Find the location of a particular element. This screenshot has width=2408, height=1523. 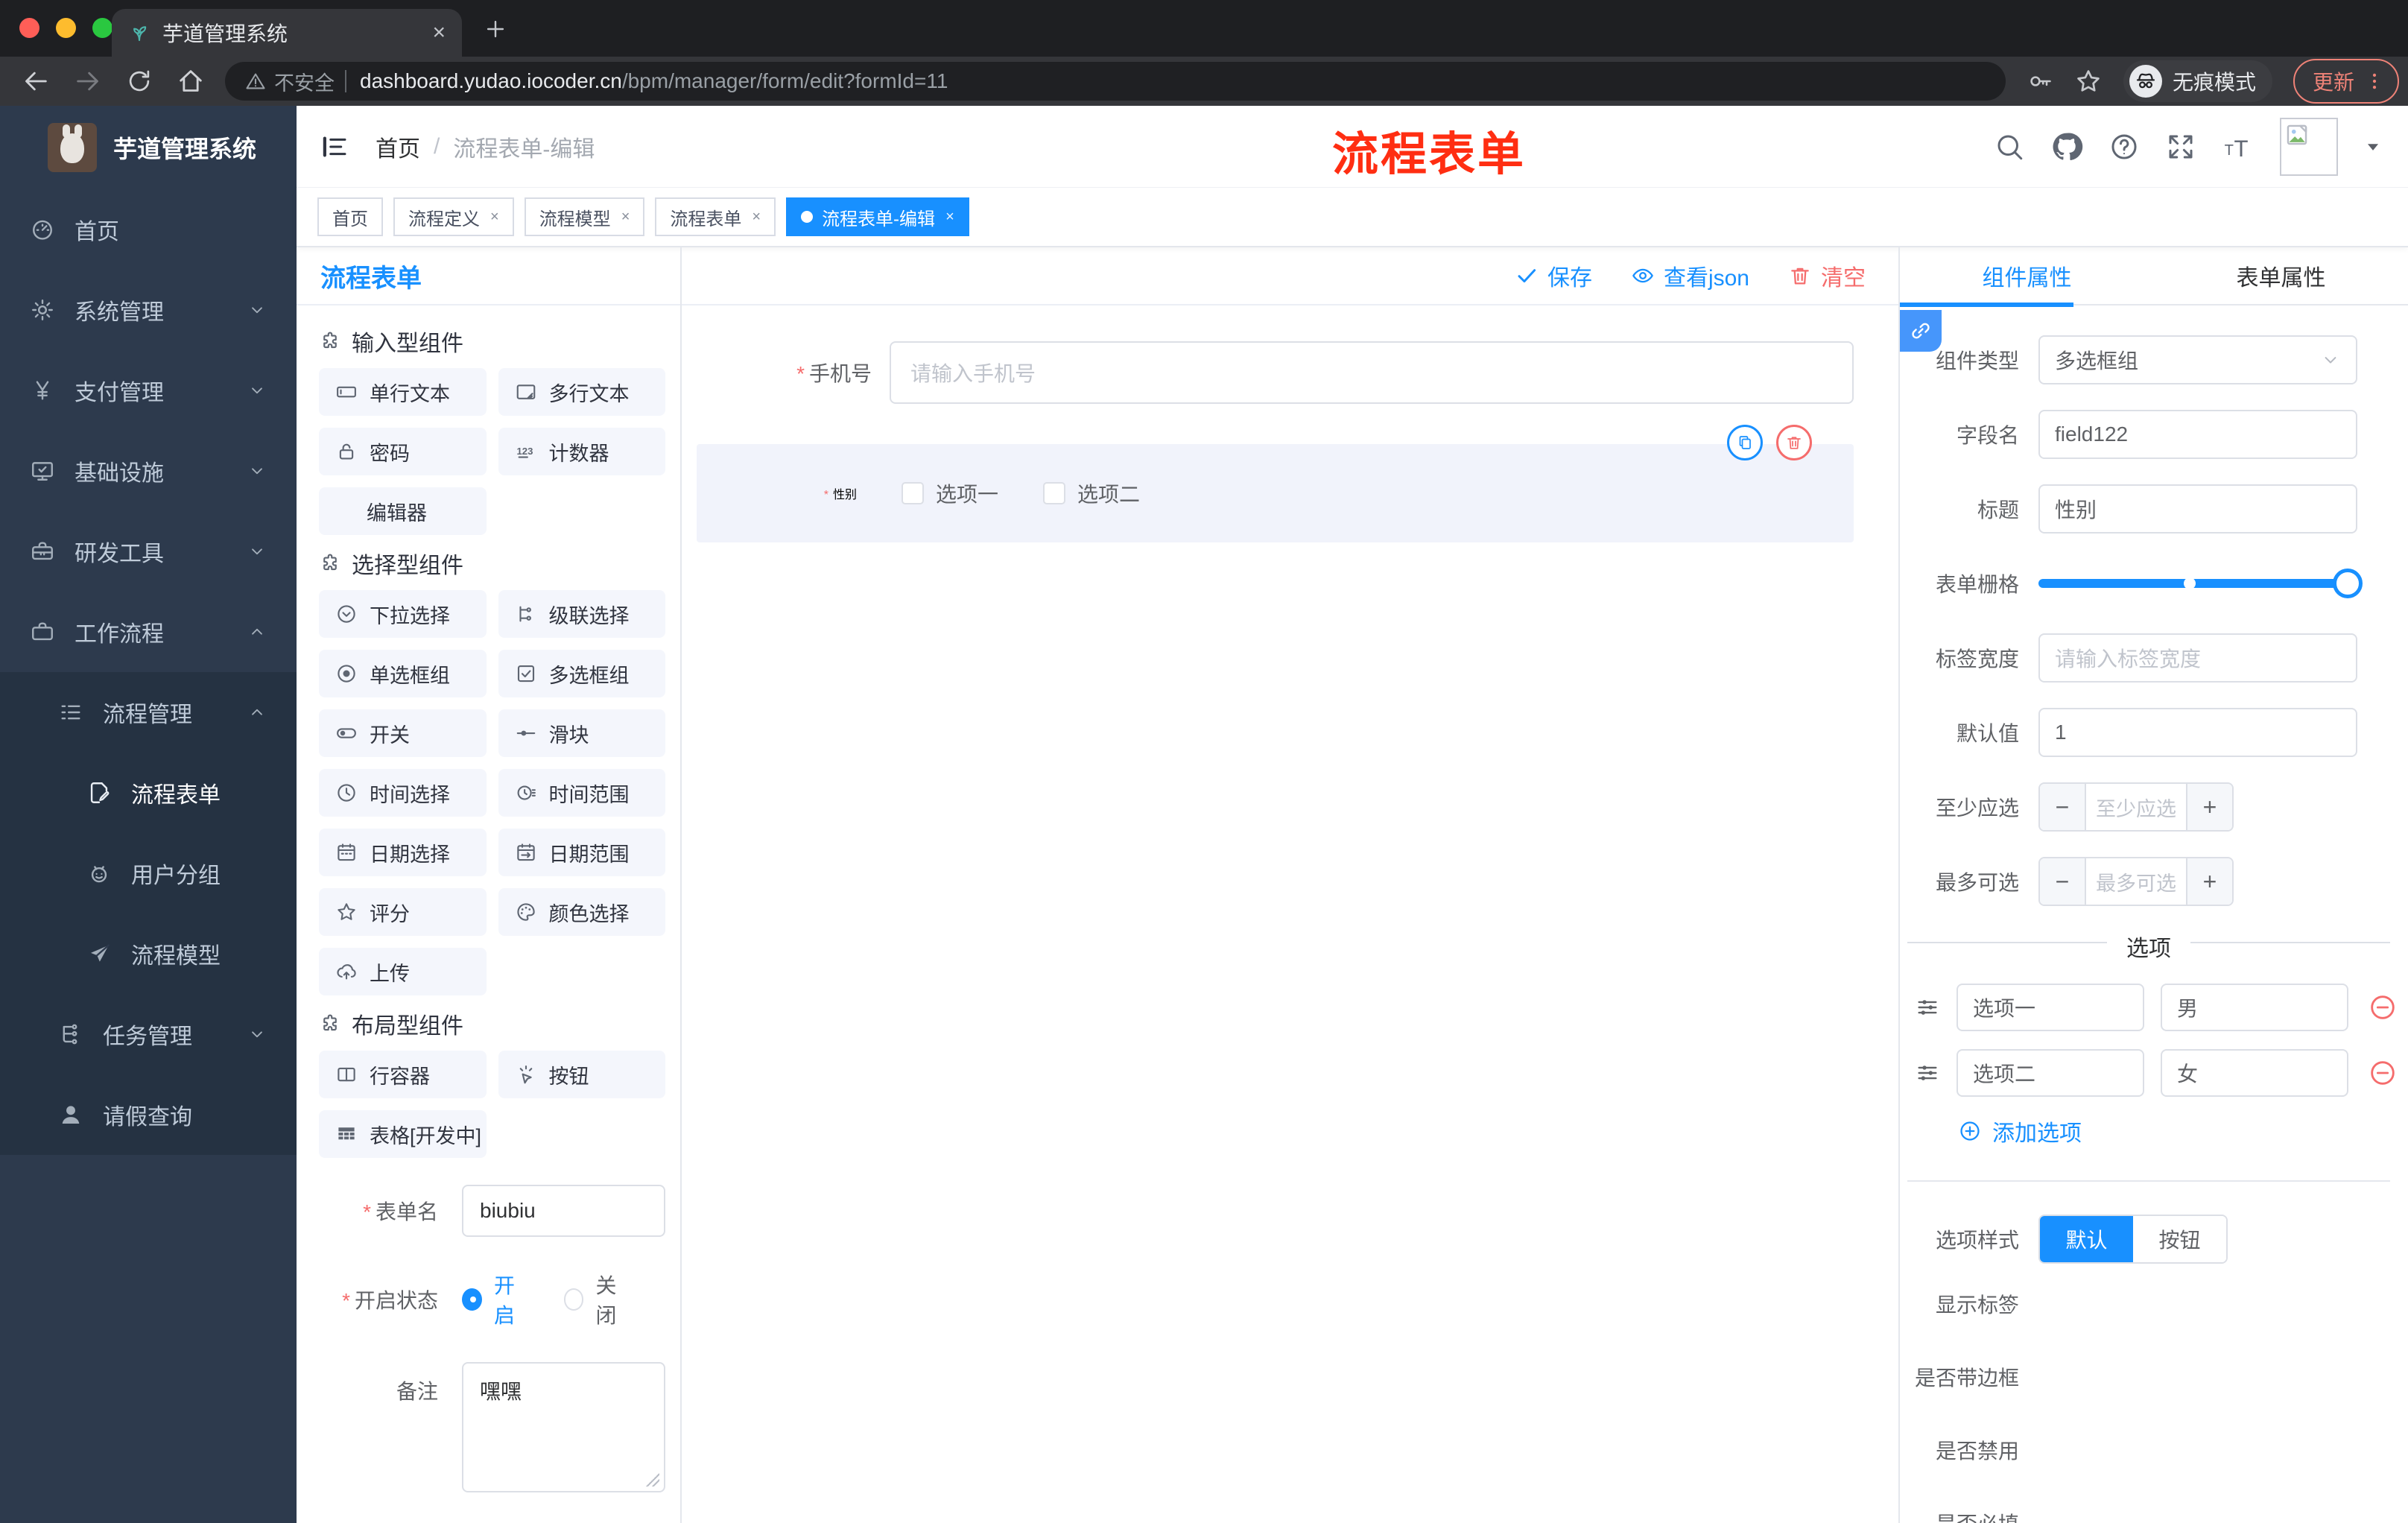

hamburger-icon is located at coordinates (334, 146).